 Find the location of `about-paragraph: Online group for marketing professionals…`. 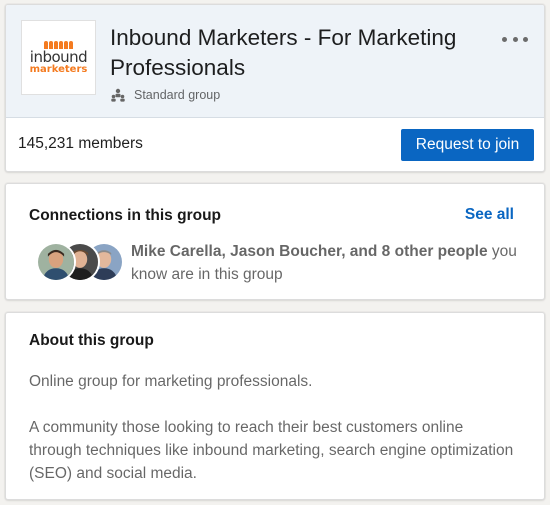

about-paragraph: Online group for marketing professionals… is located at coordinates (171, 381).